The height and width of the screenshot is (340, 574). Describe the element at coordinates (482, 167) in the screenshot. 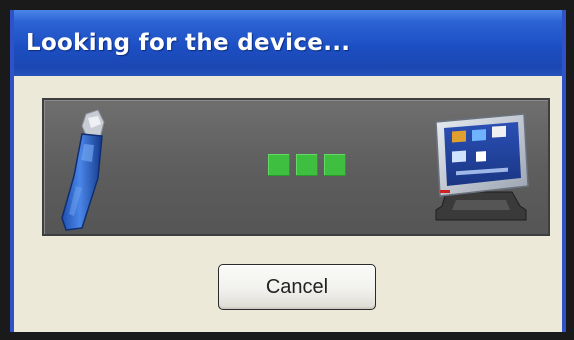

I see `monitor-device-icon` at that location.